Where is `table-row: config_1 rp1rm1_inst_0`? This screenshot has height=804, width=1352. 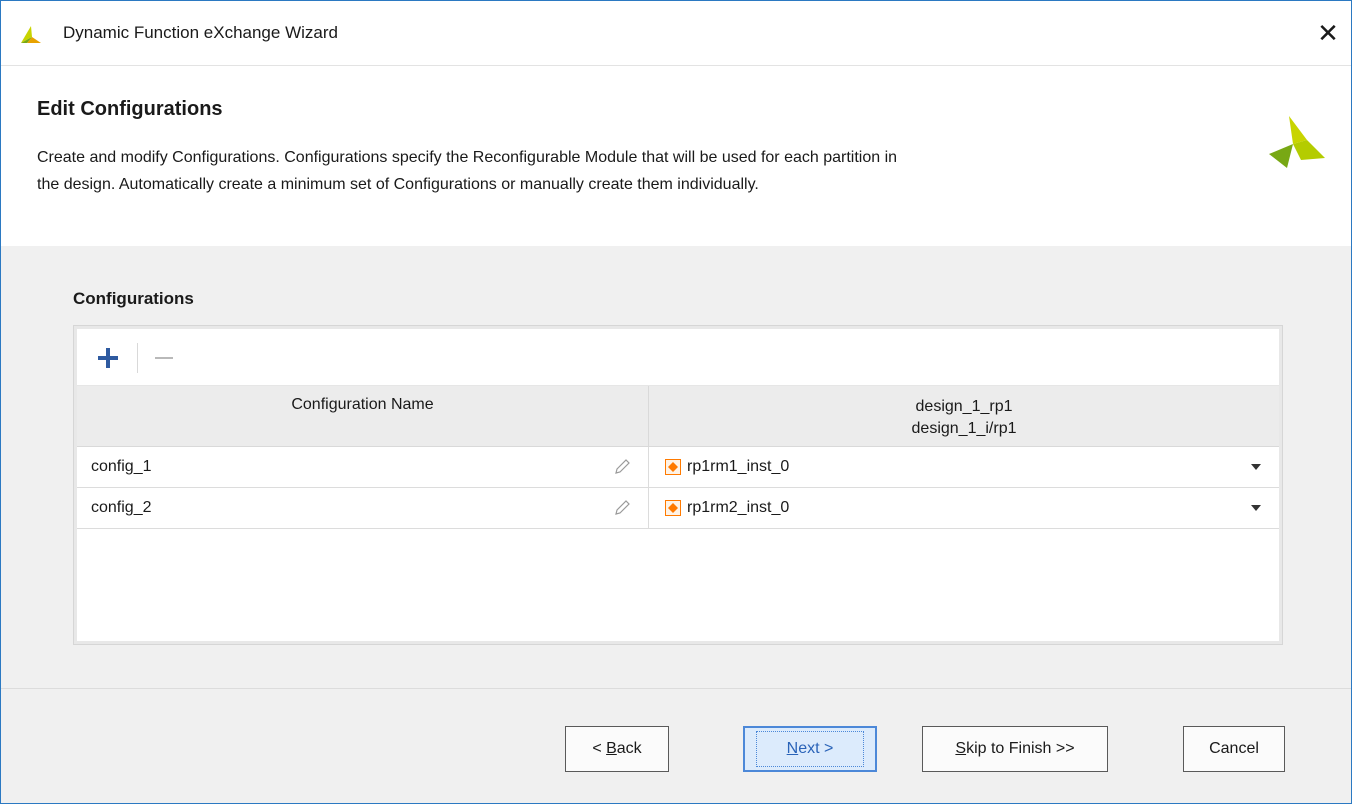 table-row: config_1 rp1rm1_inst_0 is located at coordinates (678, 467).